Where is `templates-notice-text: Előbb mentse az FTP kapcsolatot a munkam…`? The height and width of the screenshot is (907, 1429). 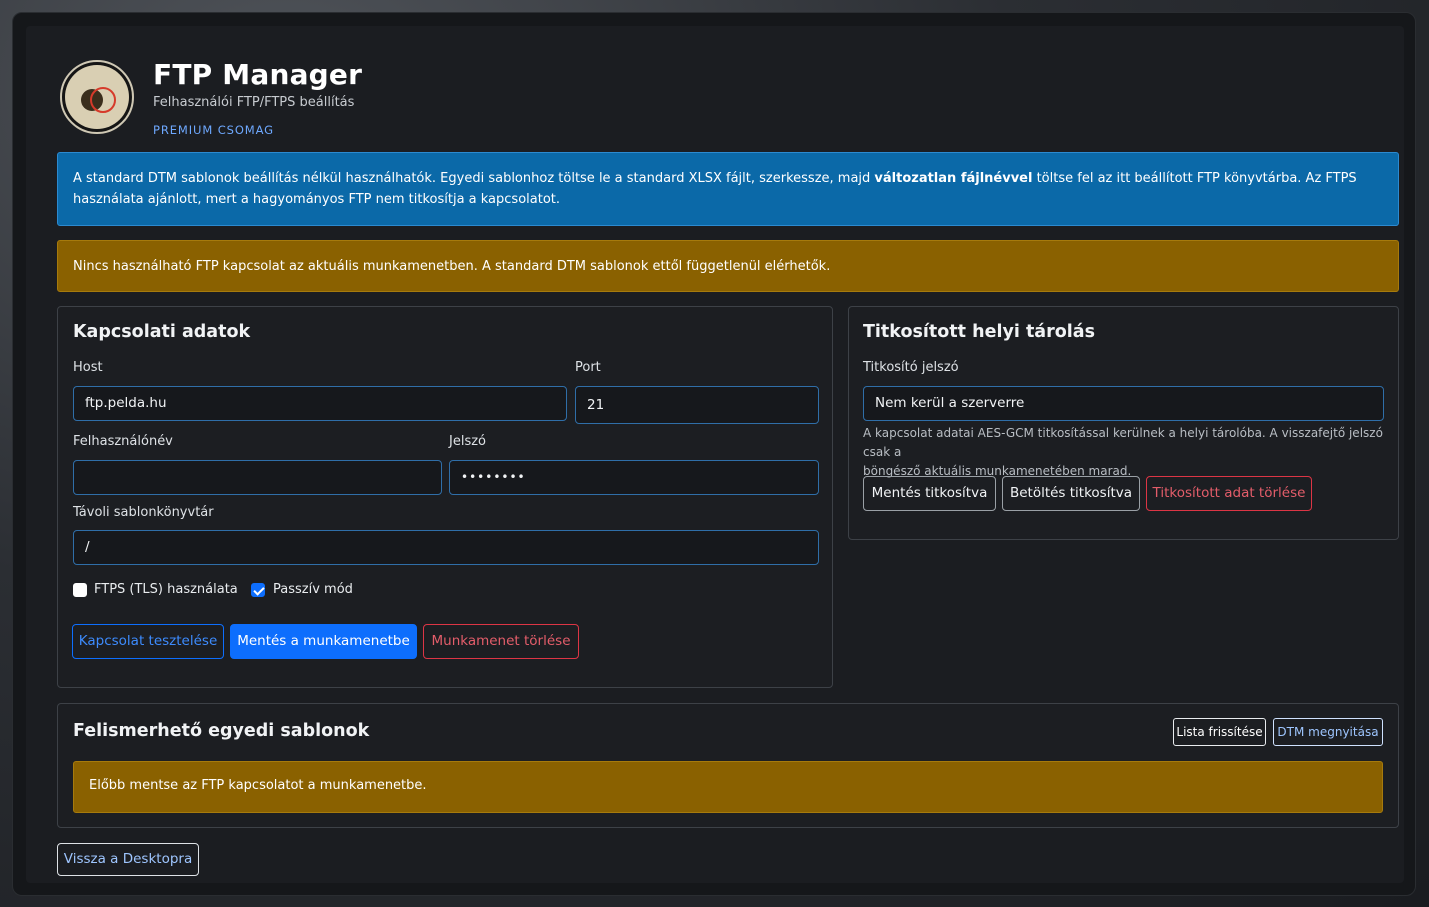
templates-notice-text: Előbb mentse az FTP kapcsolatot a munkam… is located at coordinates (258, 785).